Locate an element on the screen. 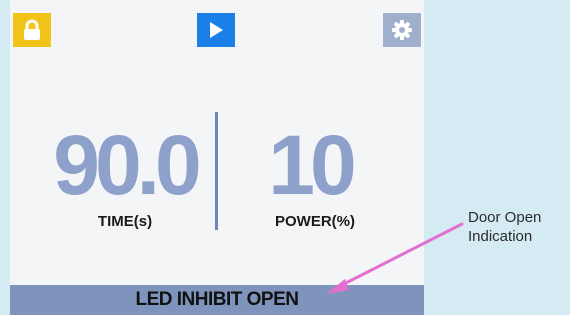  status-bar: LED INHIBIT OPEN is located at coordinates (217, 300).